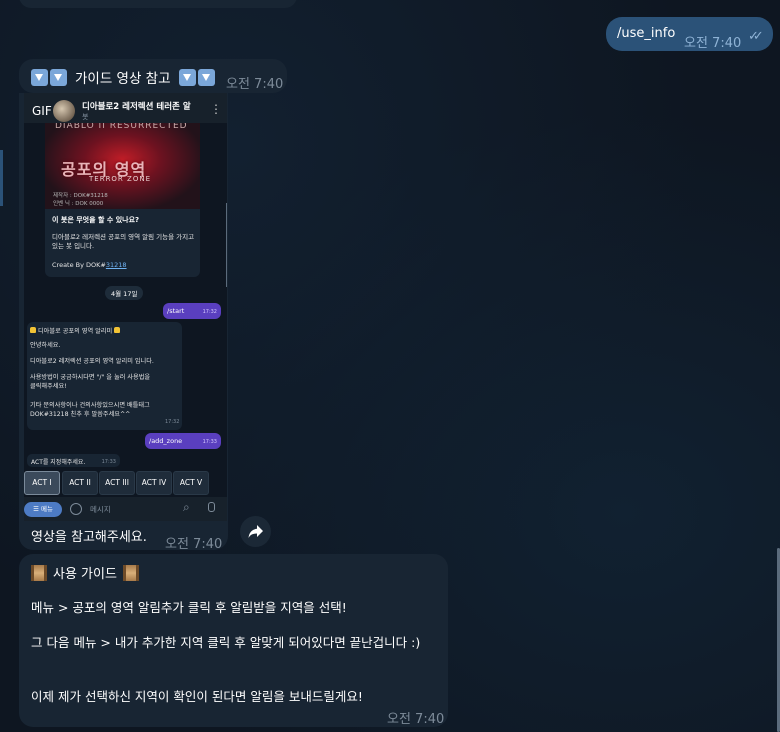 This screenshot has width=780, height=732. What do you see at coordinates (48, 386) in the screenshot?
I see `welcome-line: 클릭해주세요!` at bounding box center [48, 386].